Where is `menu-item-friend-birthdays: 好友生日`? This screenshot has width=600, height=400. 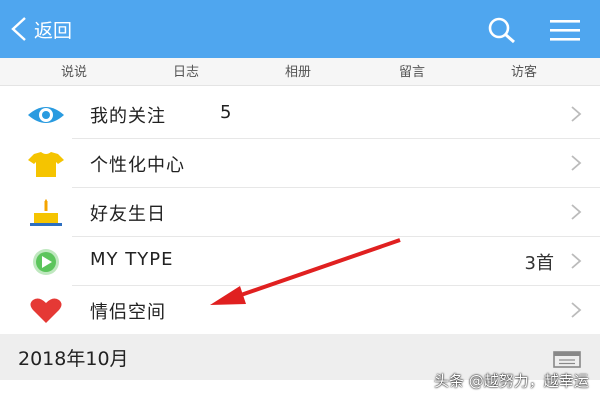 menu-item-friend-birthdays: 好友生日 is located at coordinates (300, 212).